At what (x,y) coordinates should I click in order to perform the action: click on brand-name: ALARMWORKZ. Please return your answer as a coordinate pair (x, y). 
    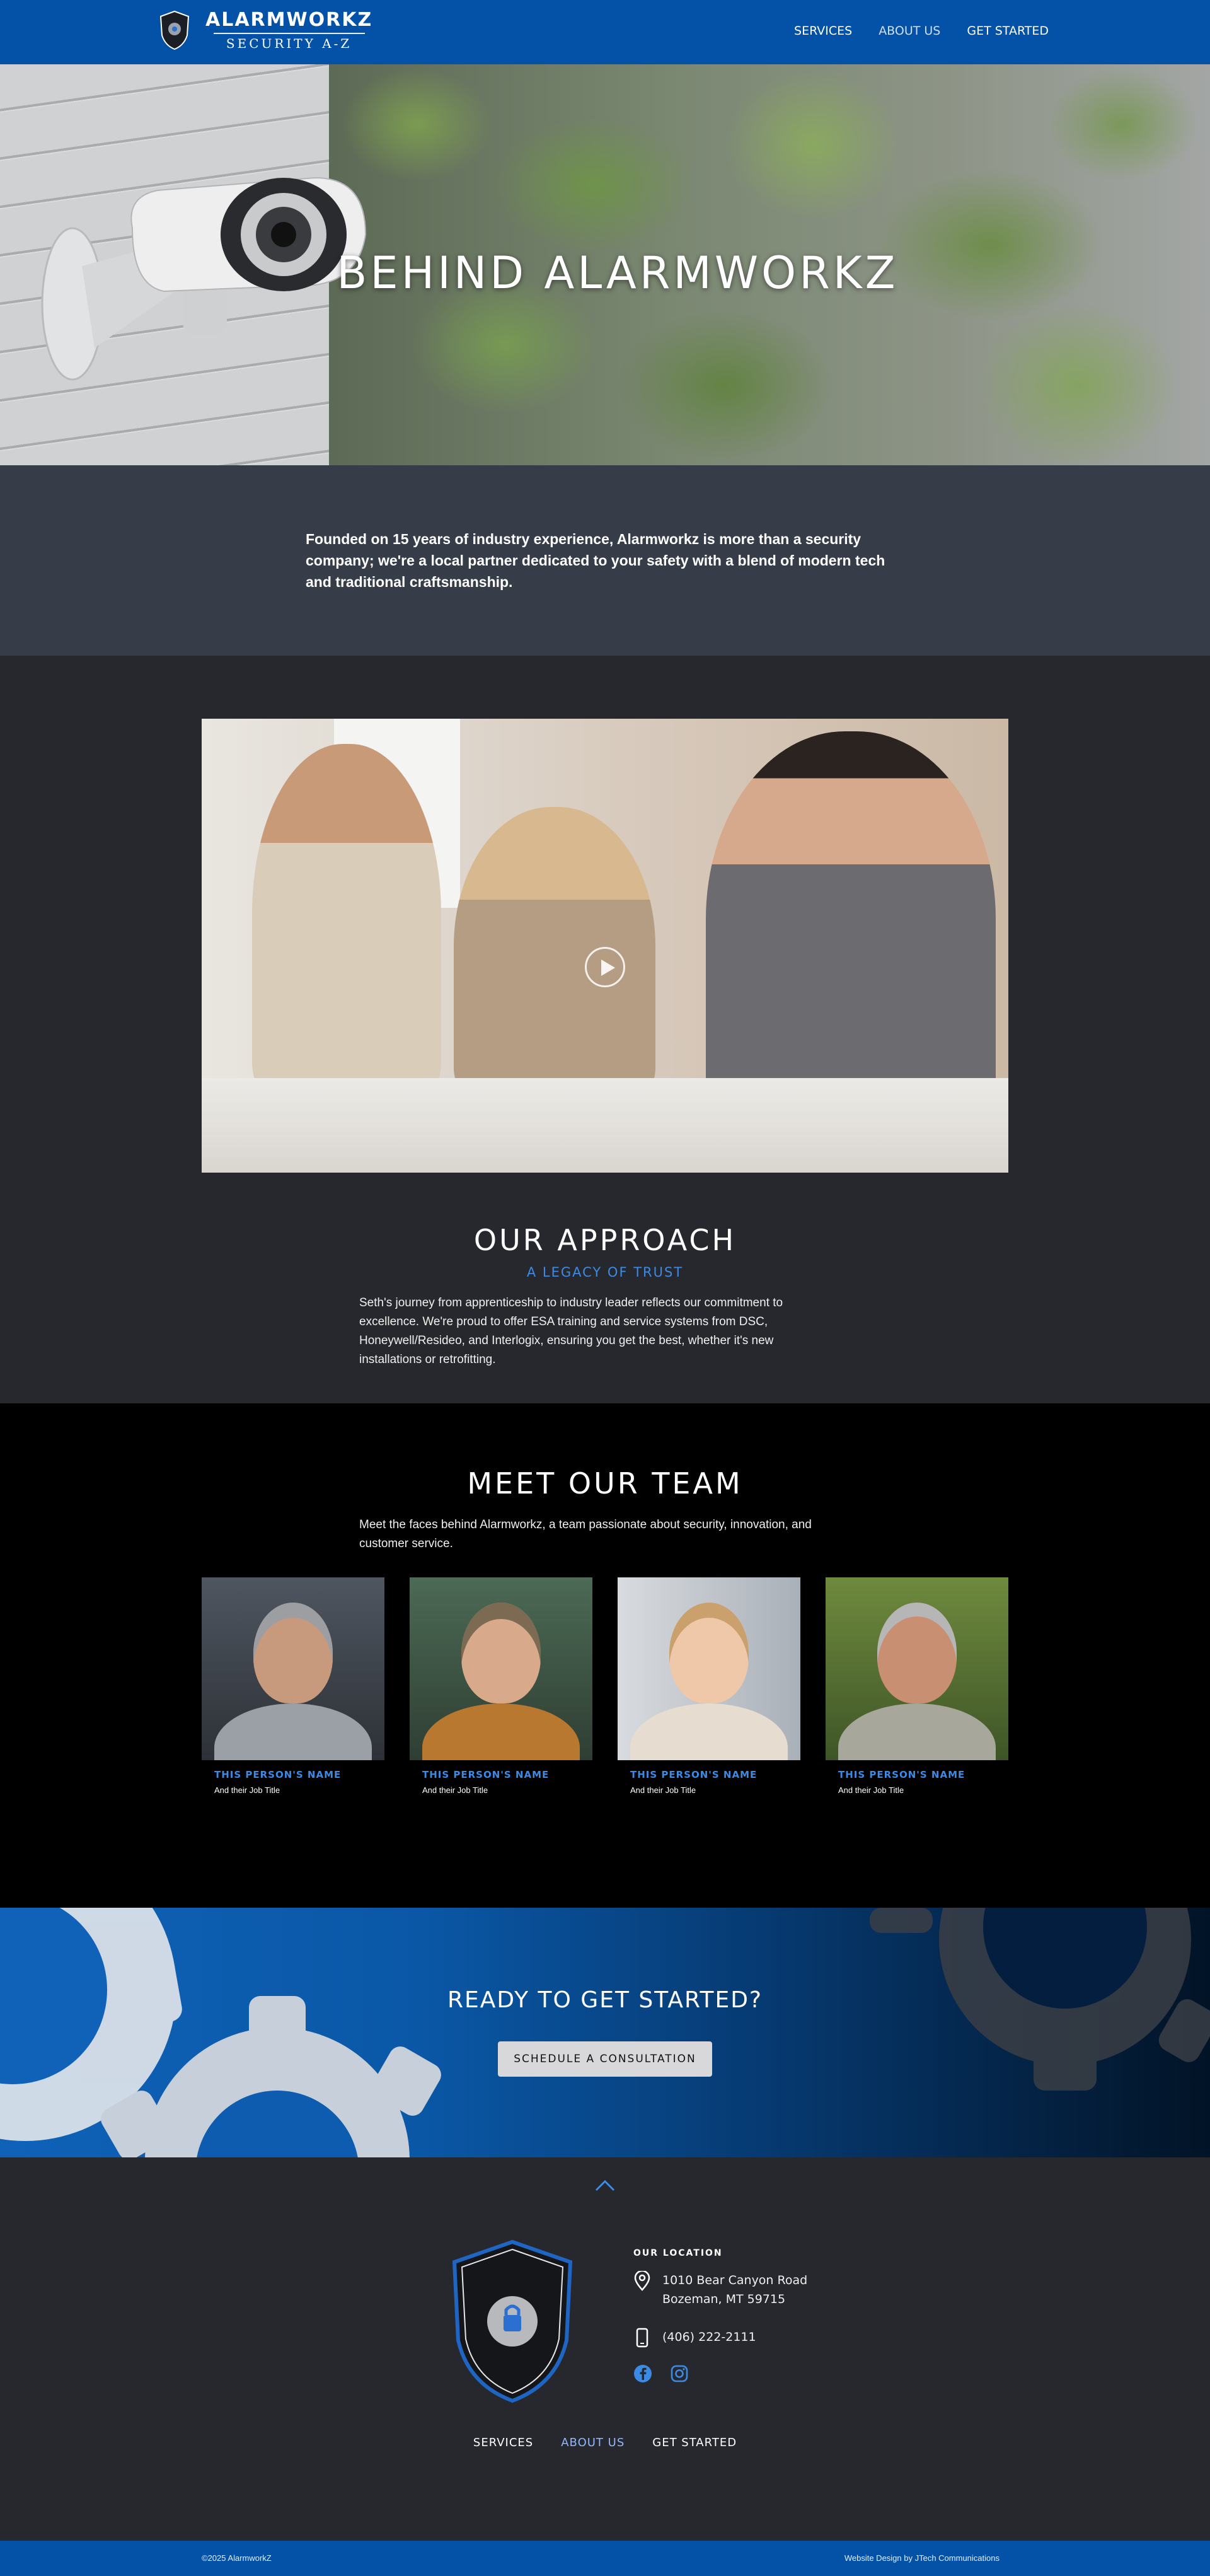
    Looking at the image, I should click on (289, 20).